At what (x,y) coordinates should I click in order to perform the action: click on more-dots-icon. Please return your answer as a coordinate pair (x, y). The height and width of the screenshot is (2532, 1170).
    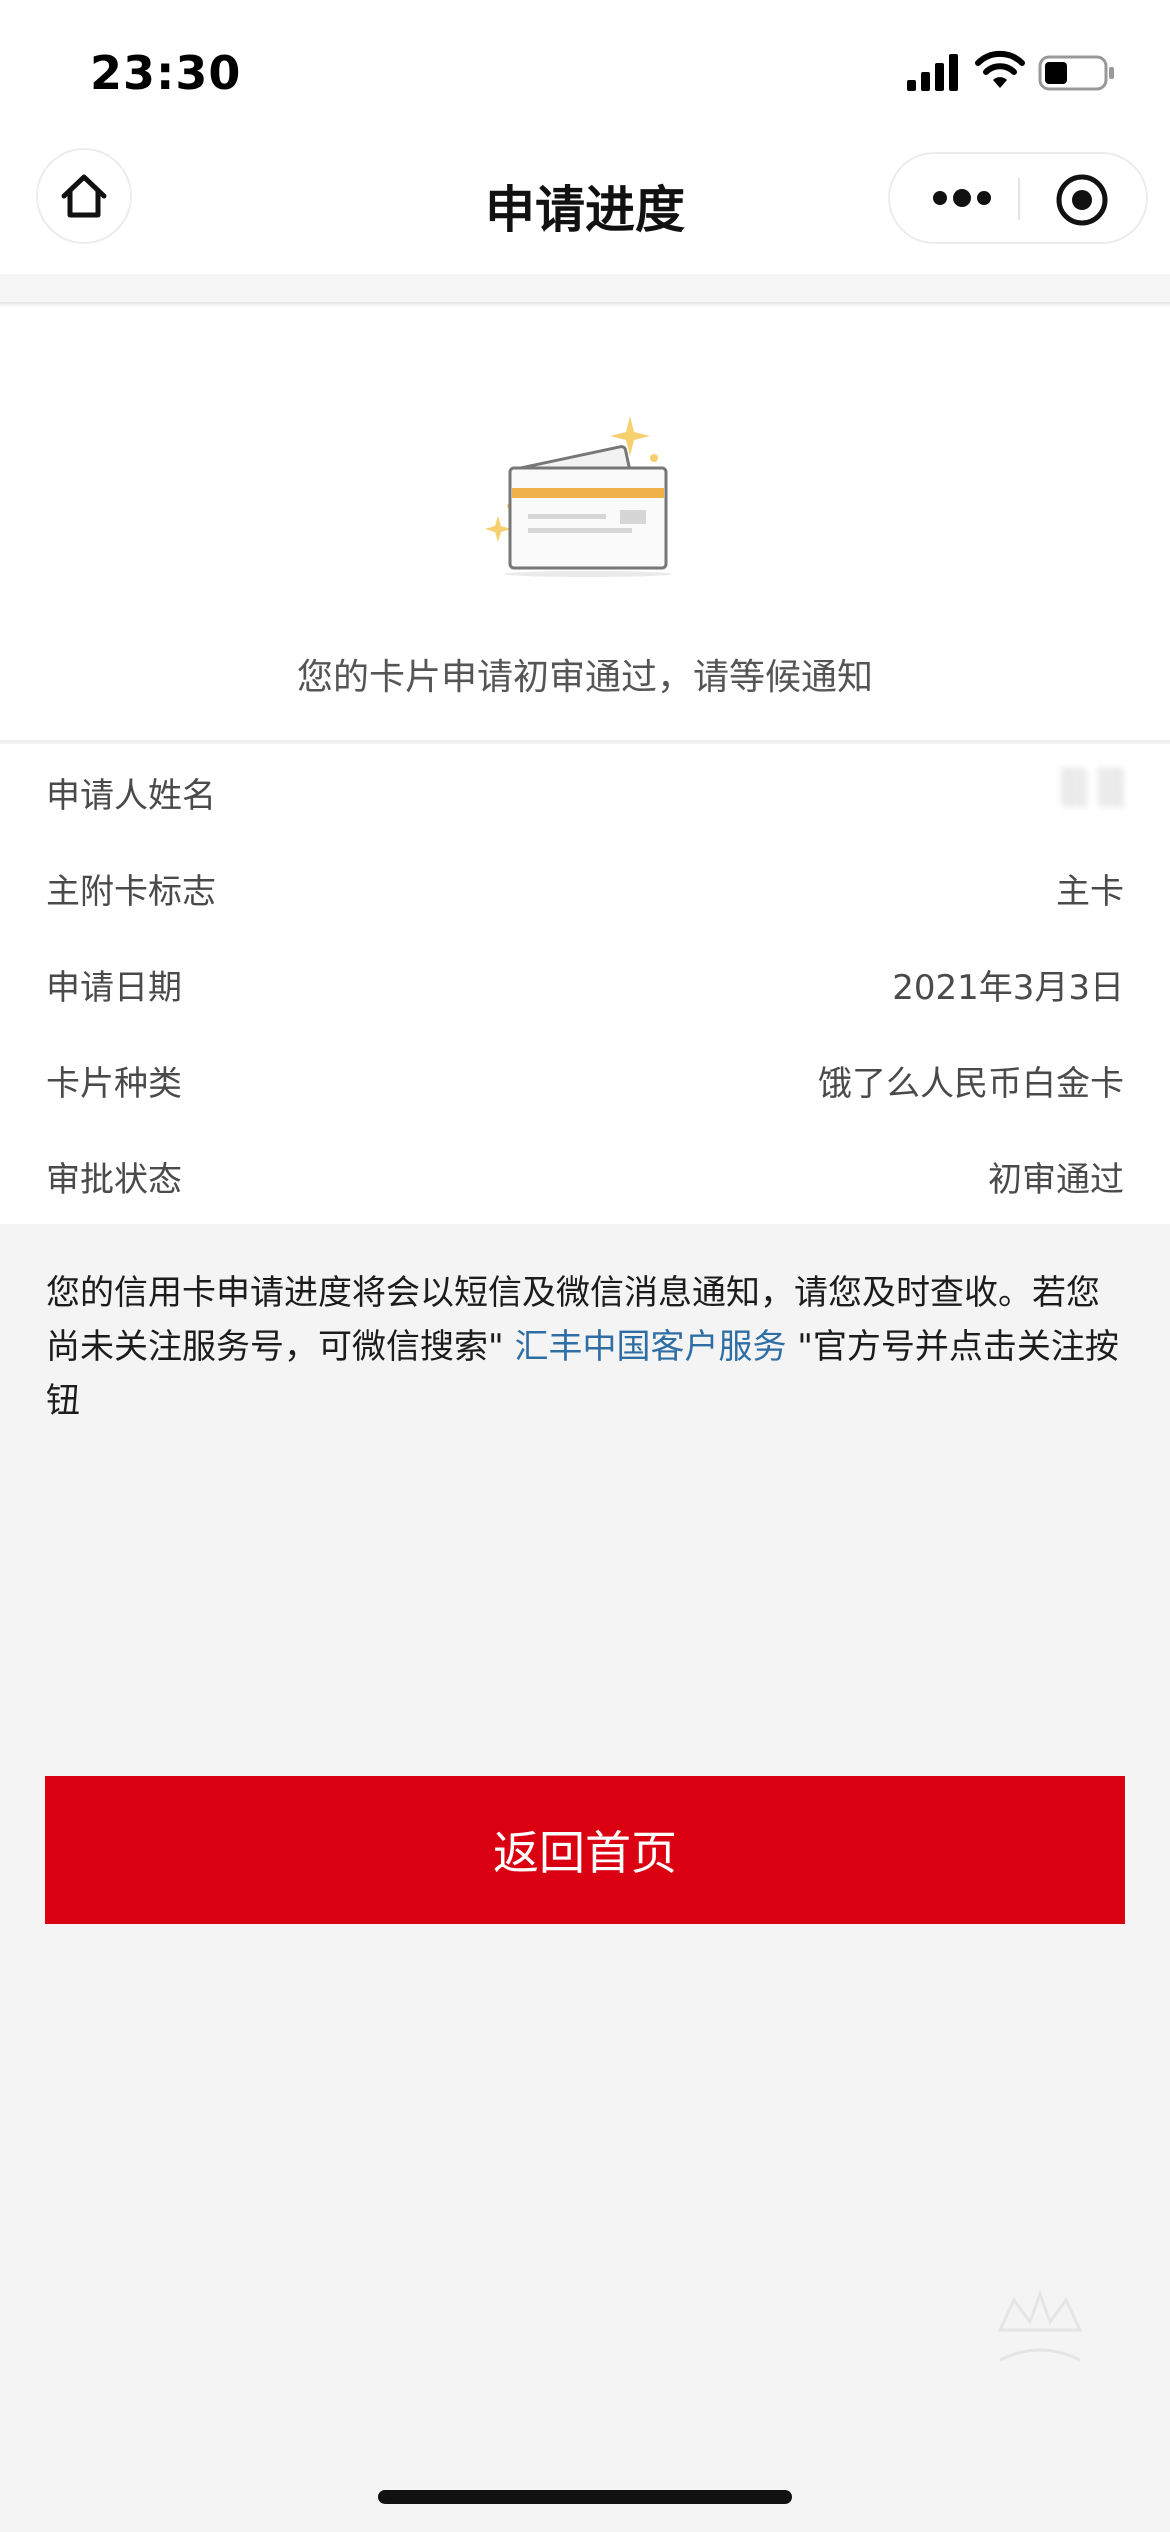
    Looking at the image, I should click on (962, 198).